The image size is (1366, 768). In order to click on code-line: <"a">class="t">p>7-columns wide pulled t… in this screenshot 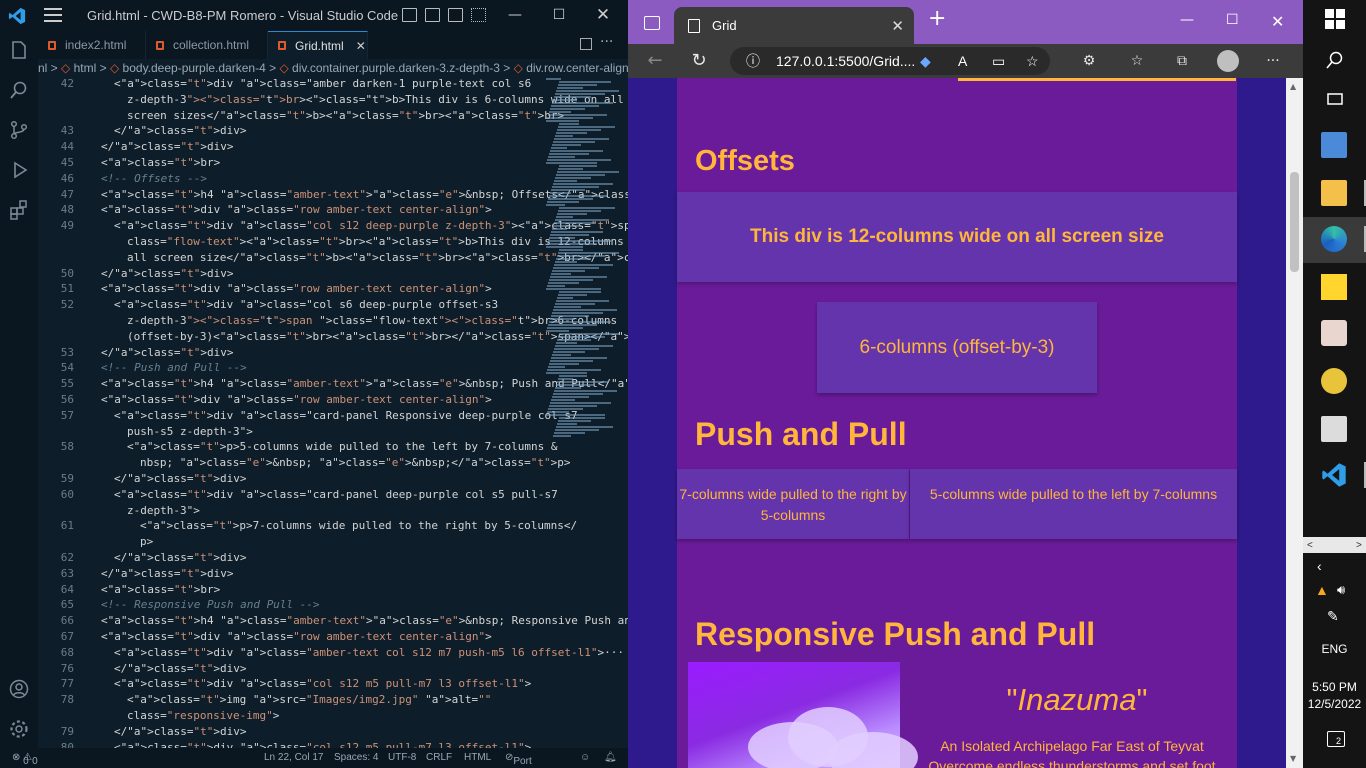, I will do `click(380, 525)`.